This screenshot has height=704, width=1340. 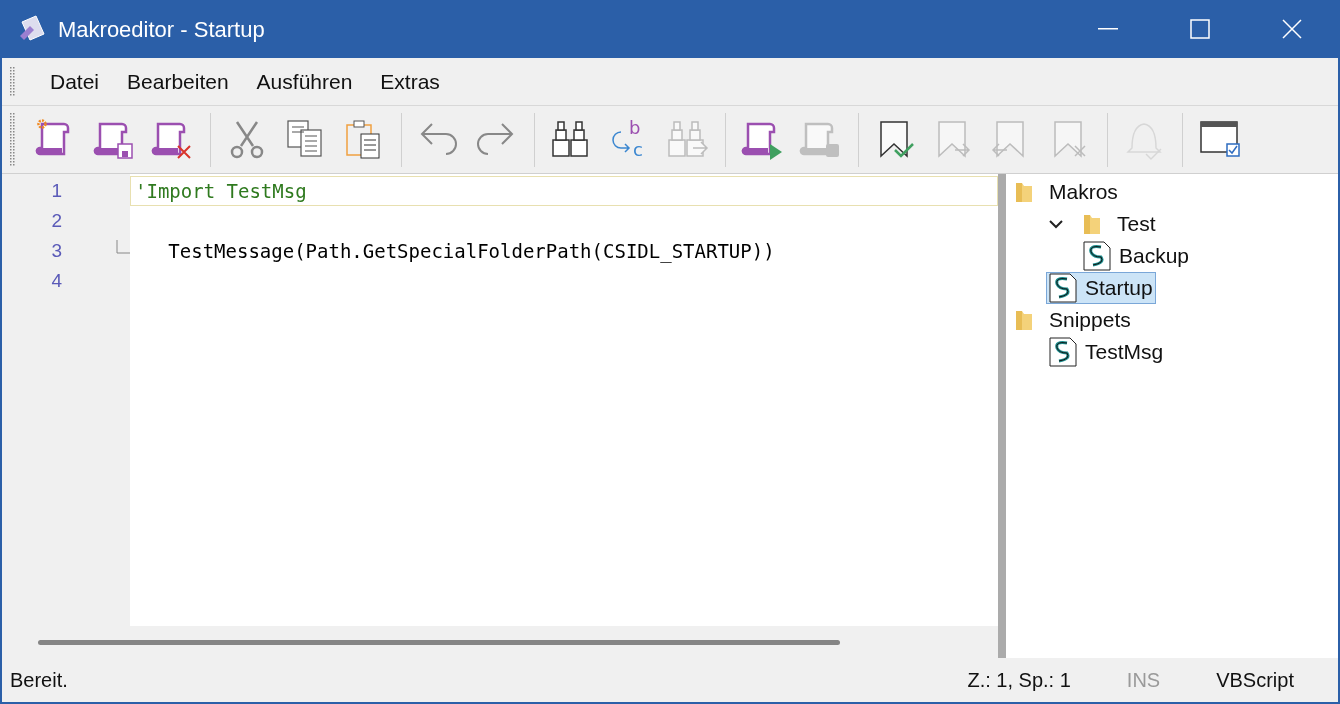 I want to click on status-message: Bereit., so click(x=39, y=680).